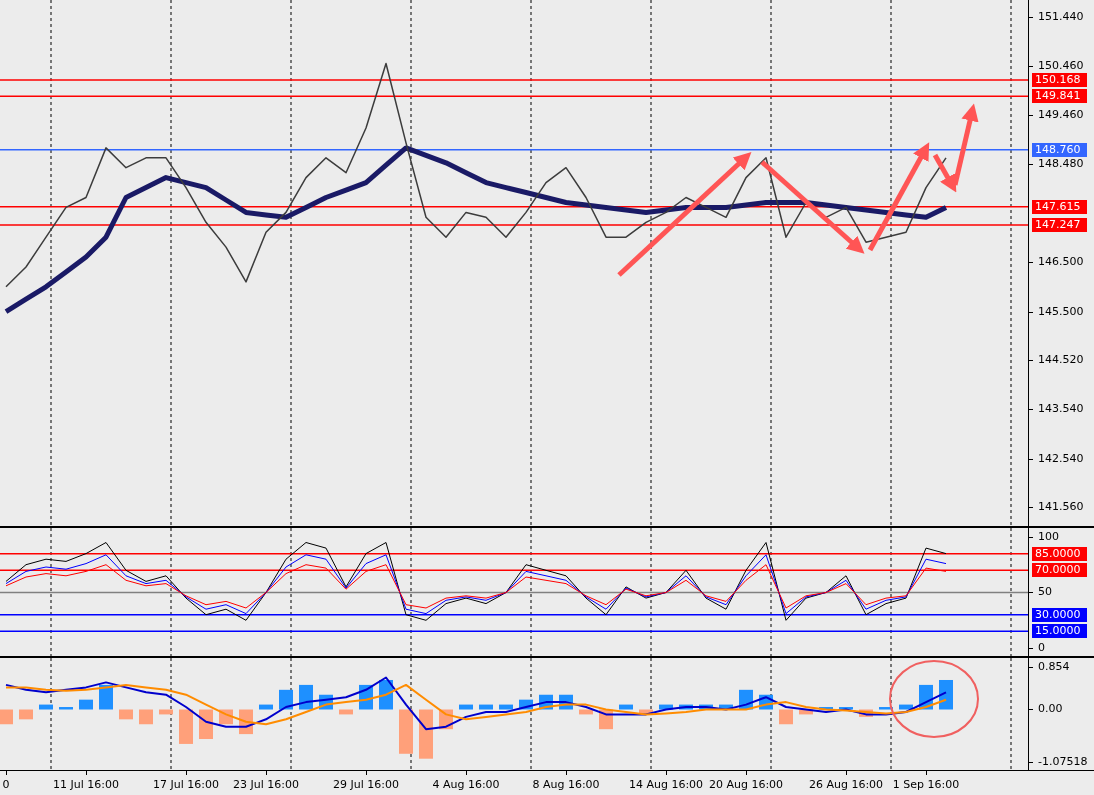  What do you see at coordinates (1054, 667) in the screenshot?
I see `axis-label: 0.854` at bounding box center [1054, 667].